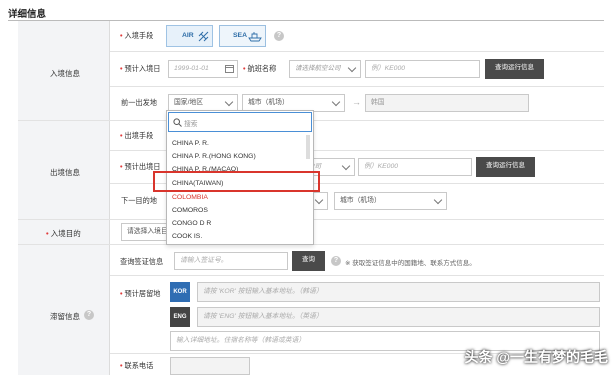  I want to click on search-icon, so click(177, 122).